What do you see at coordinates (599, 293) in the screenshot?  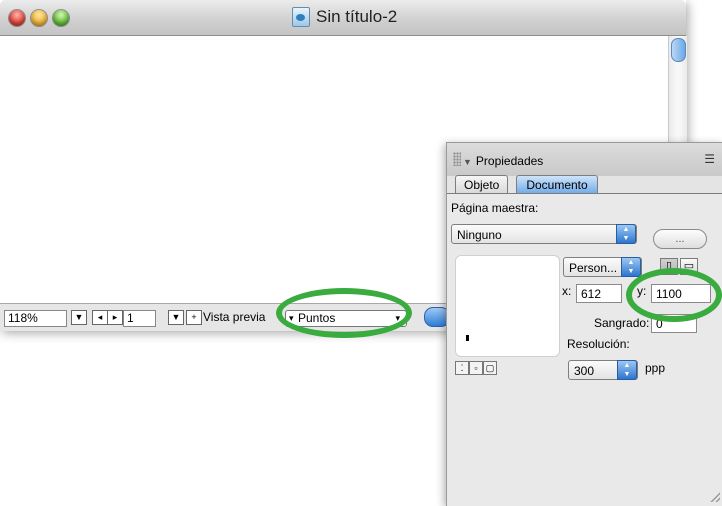 I see `width-field: 612` at bounding box center [599, 293].